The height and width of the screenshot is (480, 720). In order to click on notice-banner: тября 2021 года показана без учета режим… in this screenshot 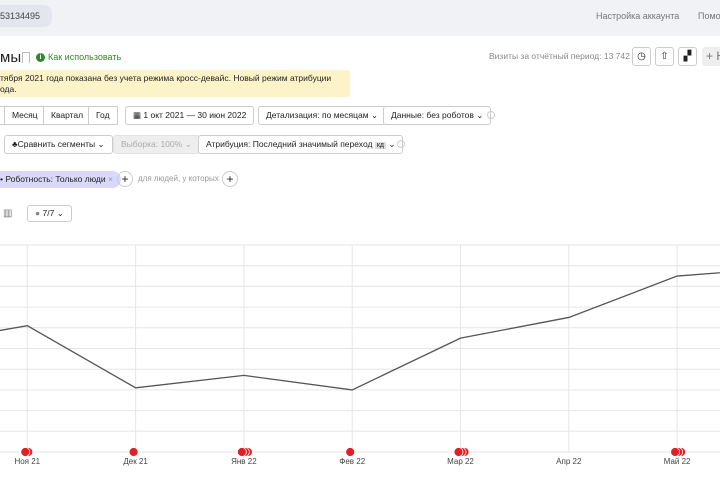, I will do `click(175, 83)`.